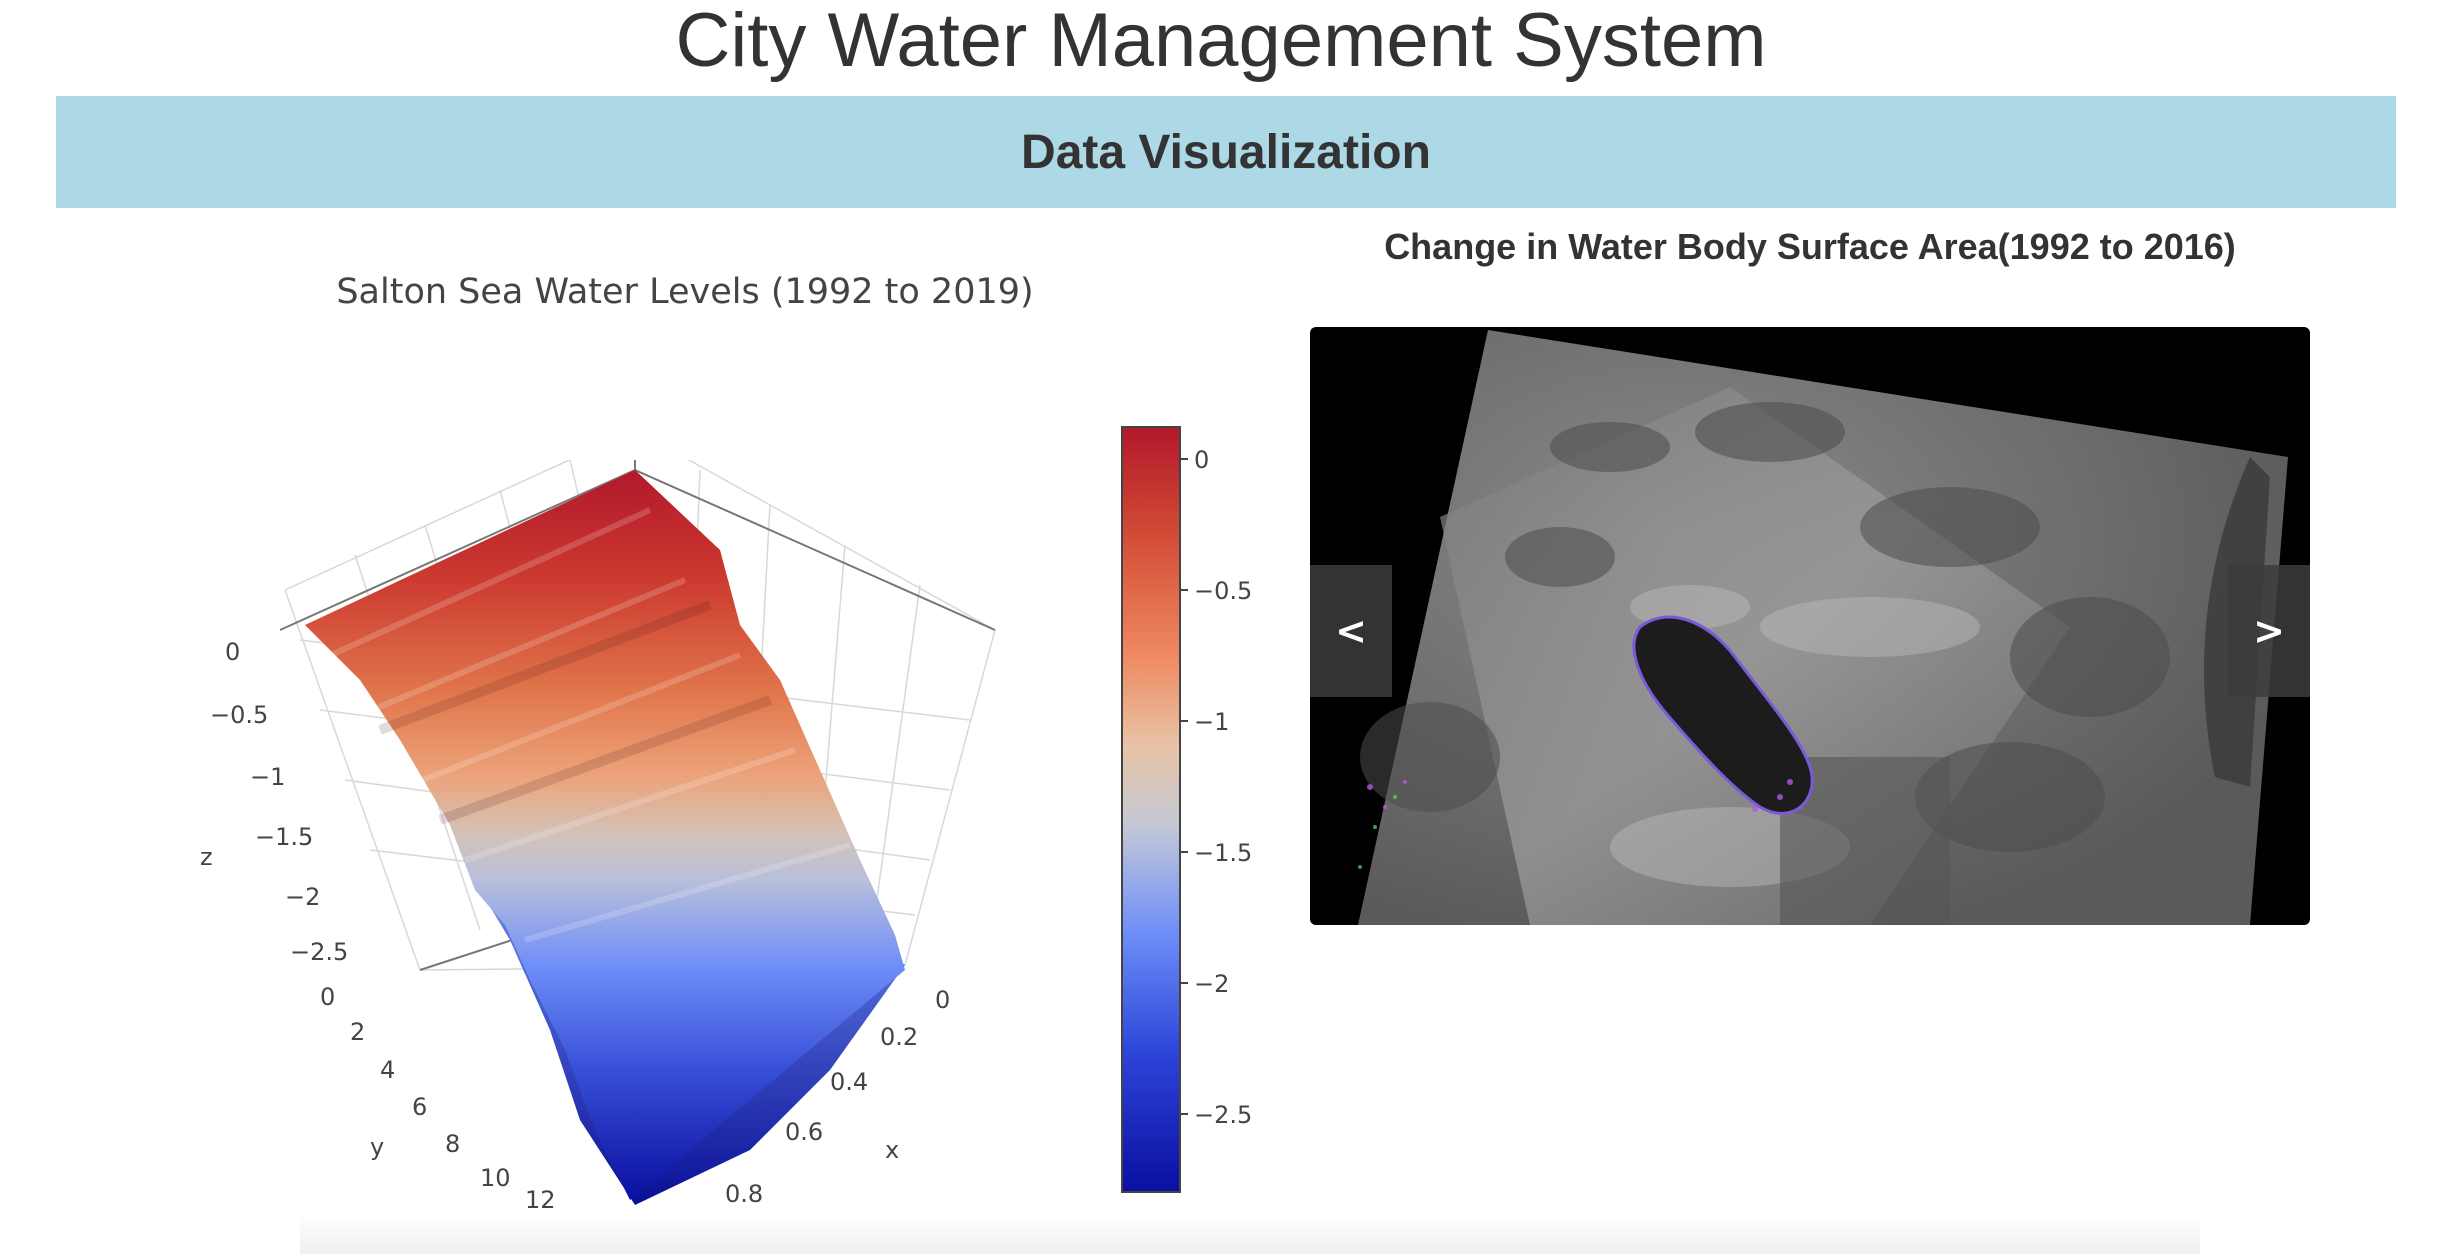 The image size is (2442, 1254). Describe the element at coordinates (377, 1147) in the screenshot. I see `y-axis-label: y` at that location.